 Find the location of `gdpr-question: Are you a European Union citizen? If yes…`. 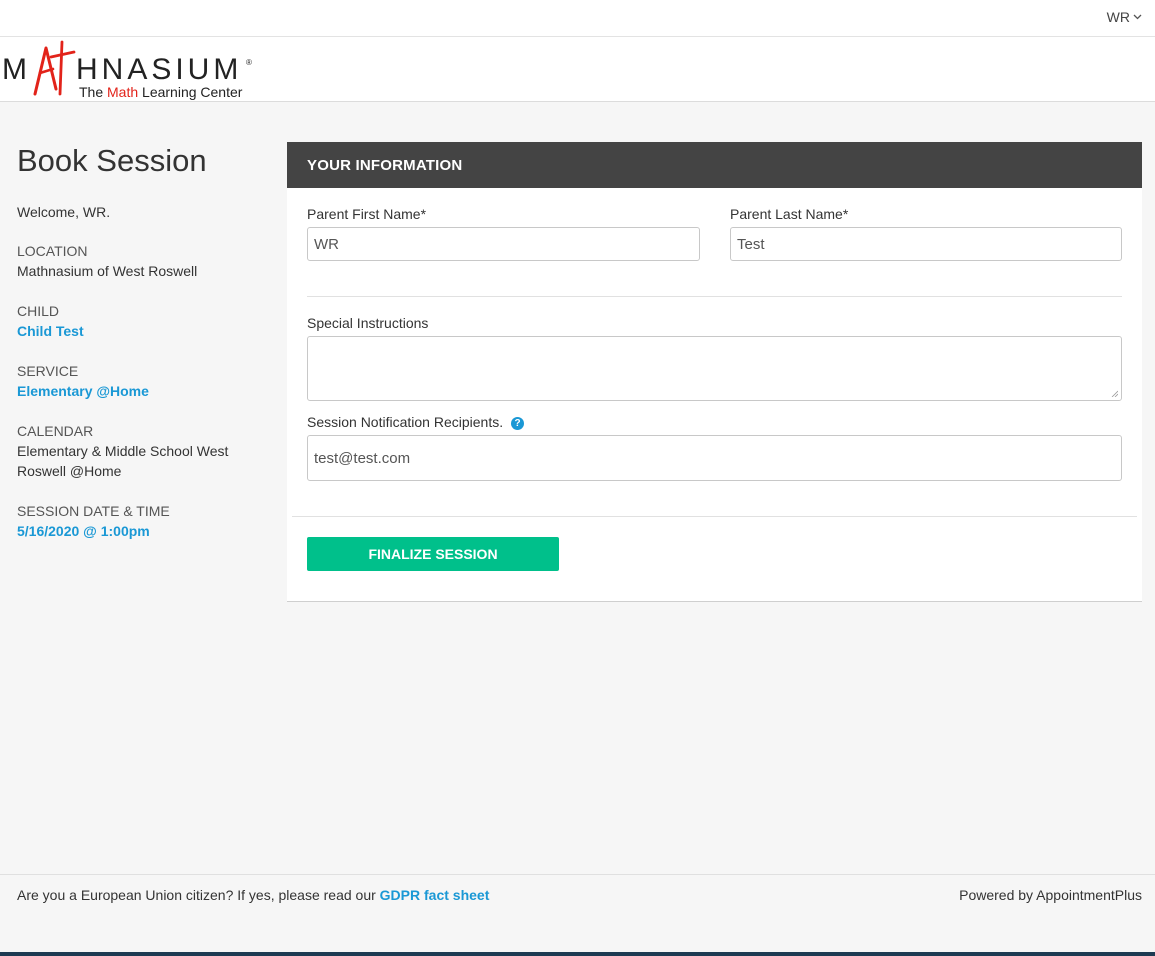

gdpr-question: Are you a European Union citizen? If yes… is located at coordinates (198, 895).